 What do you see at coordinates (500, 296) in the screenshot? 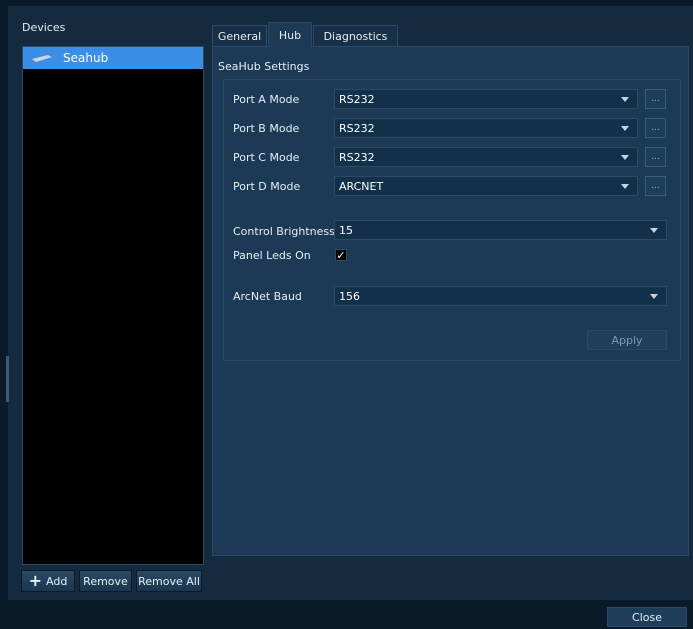
I see `arcnet-baud-select: 156` at bounding box center [500, 296].